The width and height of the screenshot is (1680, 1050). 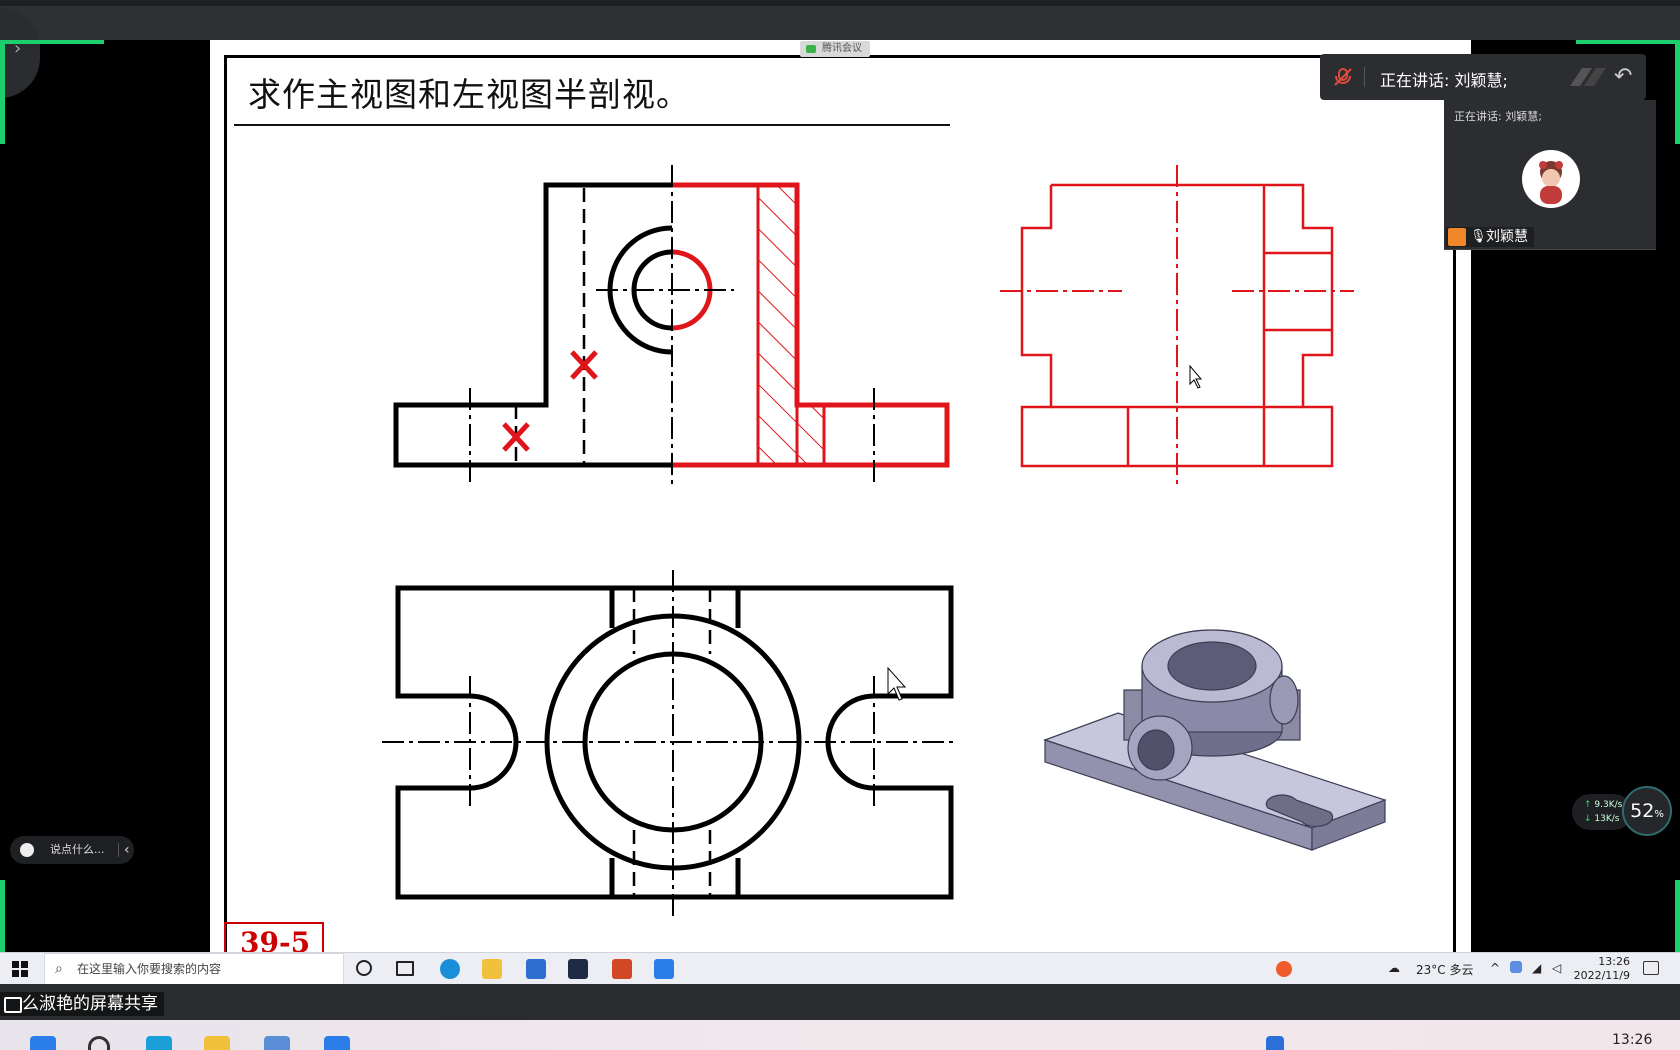 I want to click on upload-speed: 9.3K/s, so click(x=1608, y=805).